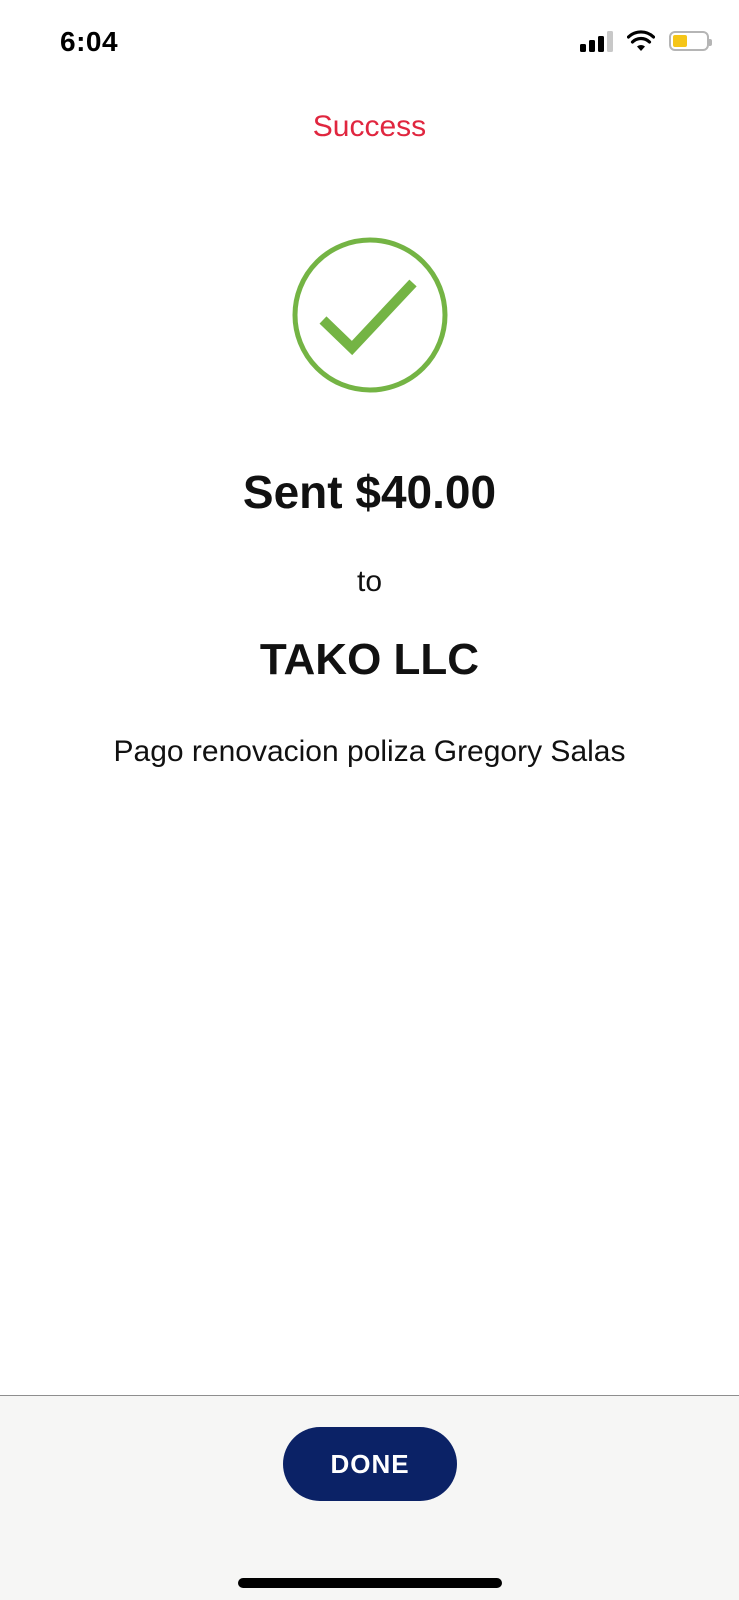  I want to click on to-label: to, so click(369, 581).